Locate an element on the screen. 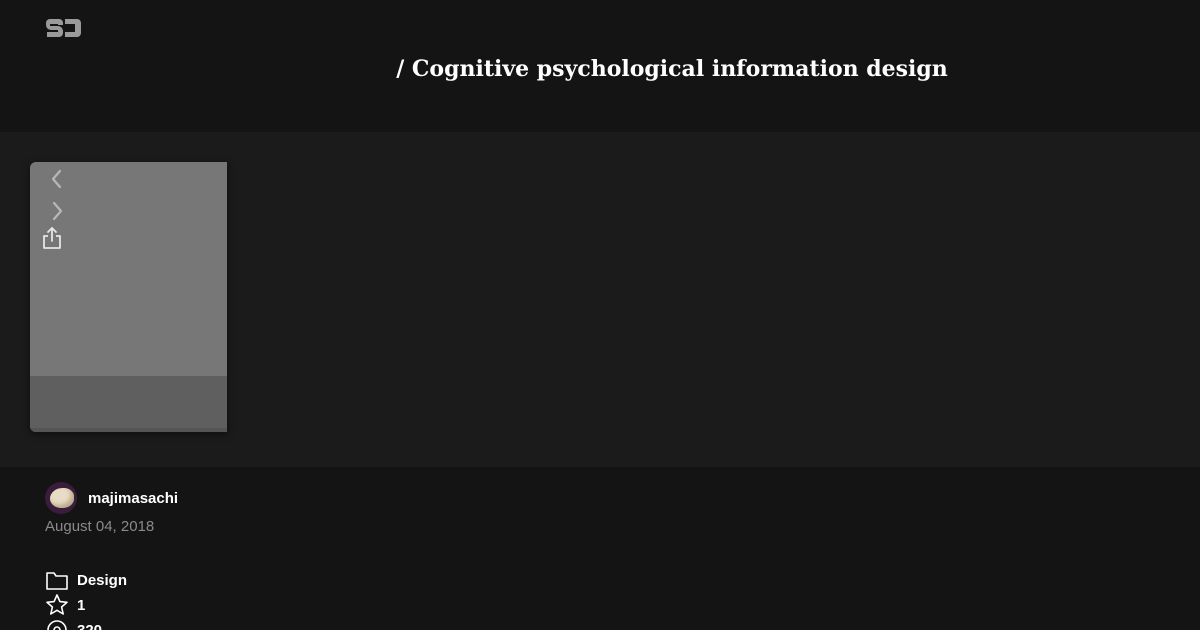  eye-icon is located at coordinates (57, 624).